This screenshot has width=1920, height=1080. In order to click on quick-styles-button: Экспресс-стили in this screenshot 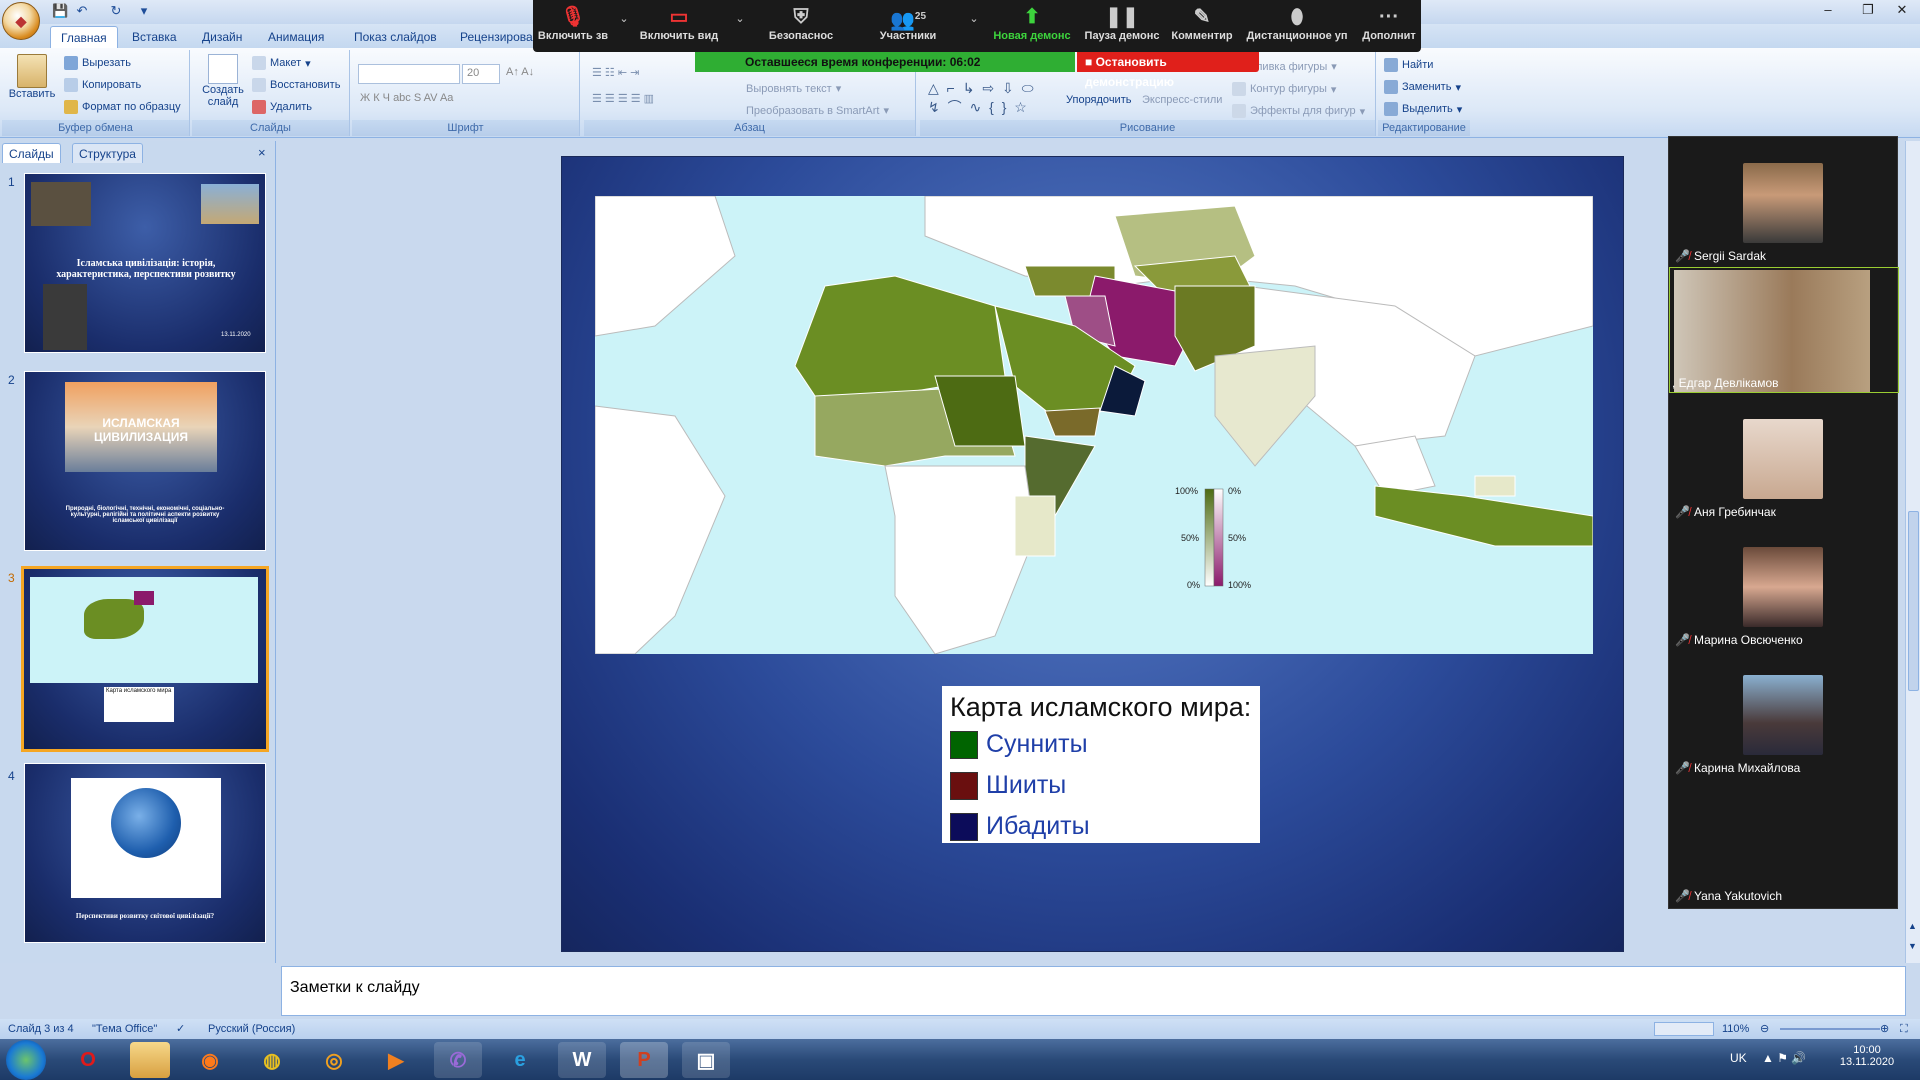, I will do `click(1182, 100)`.